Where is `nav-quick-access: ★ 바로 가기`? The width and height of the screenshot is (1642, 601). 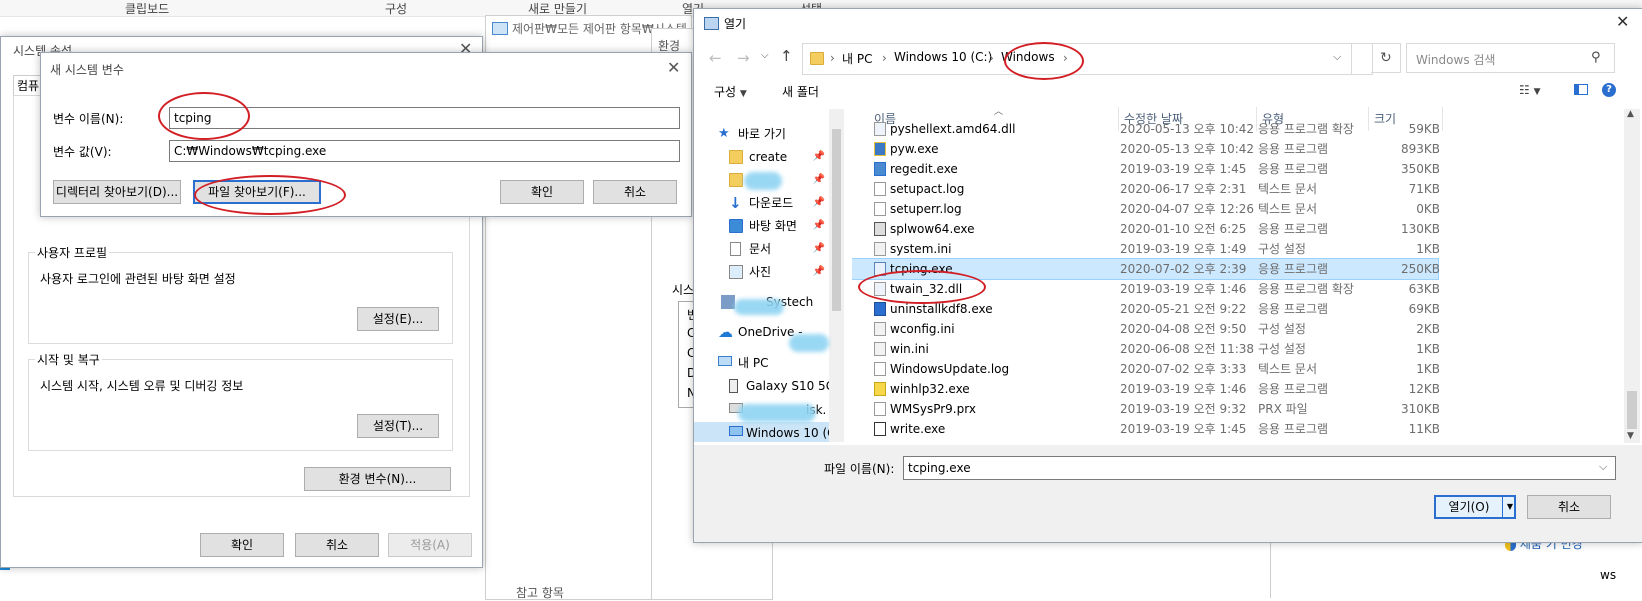
nav-quick-access: ★ 바로 가기 is located at coordinates (761, 134).